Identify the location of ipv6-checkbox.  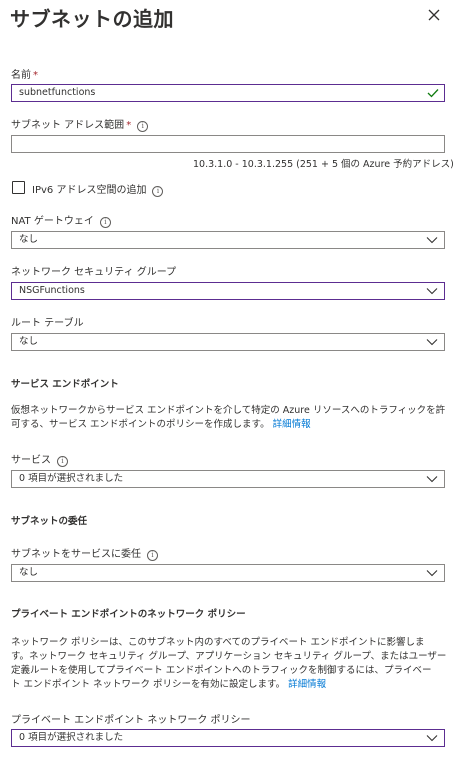
(18, 187).